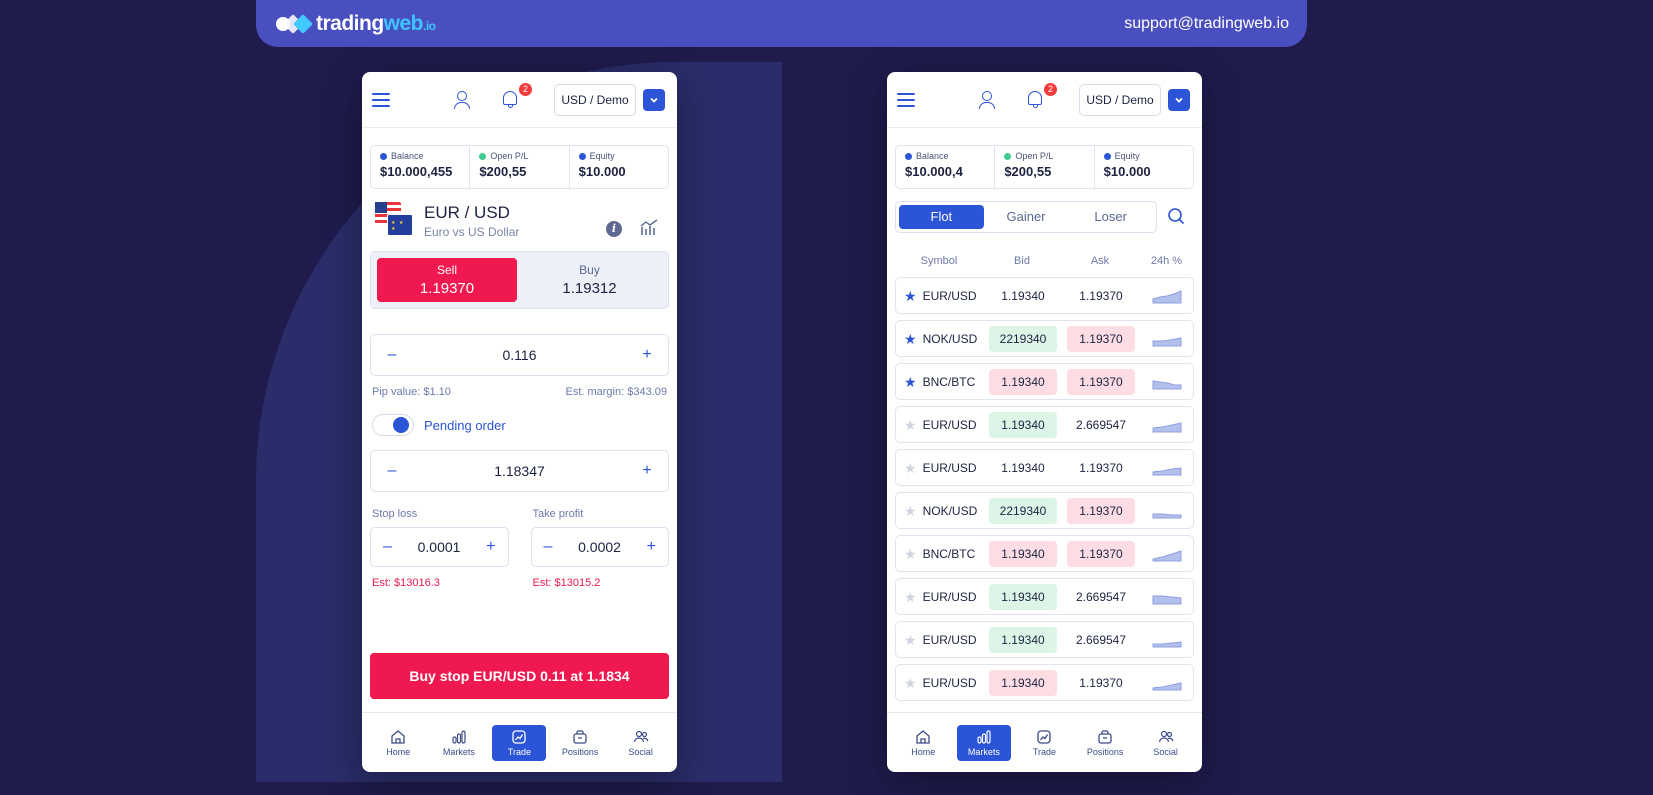 This screenshot has height=795, width=1653. I want to click on stop-loss-value: 0.0001, so click(439, 547).